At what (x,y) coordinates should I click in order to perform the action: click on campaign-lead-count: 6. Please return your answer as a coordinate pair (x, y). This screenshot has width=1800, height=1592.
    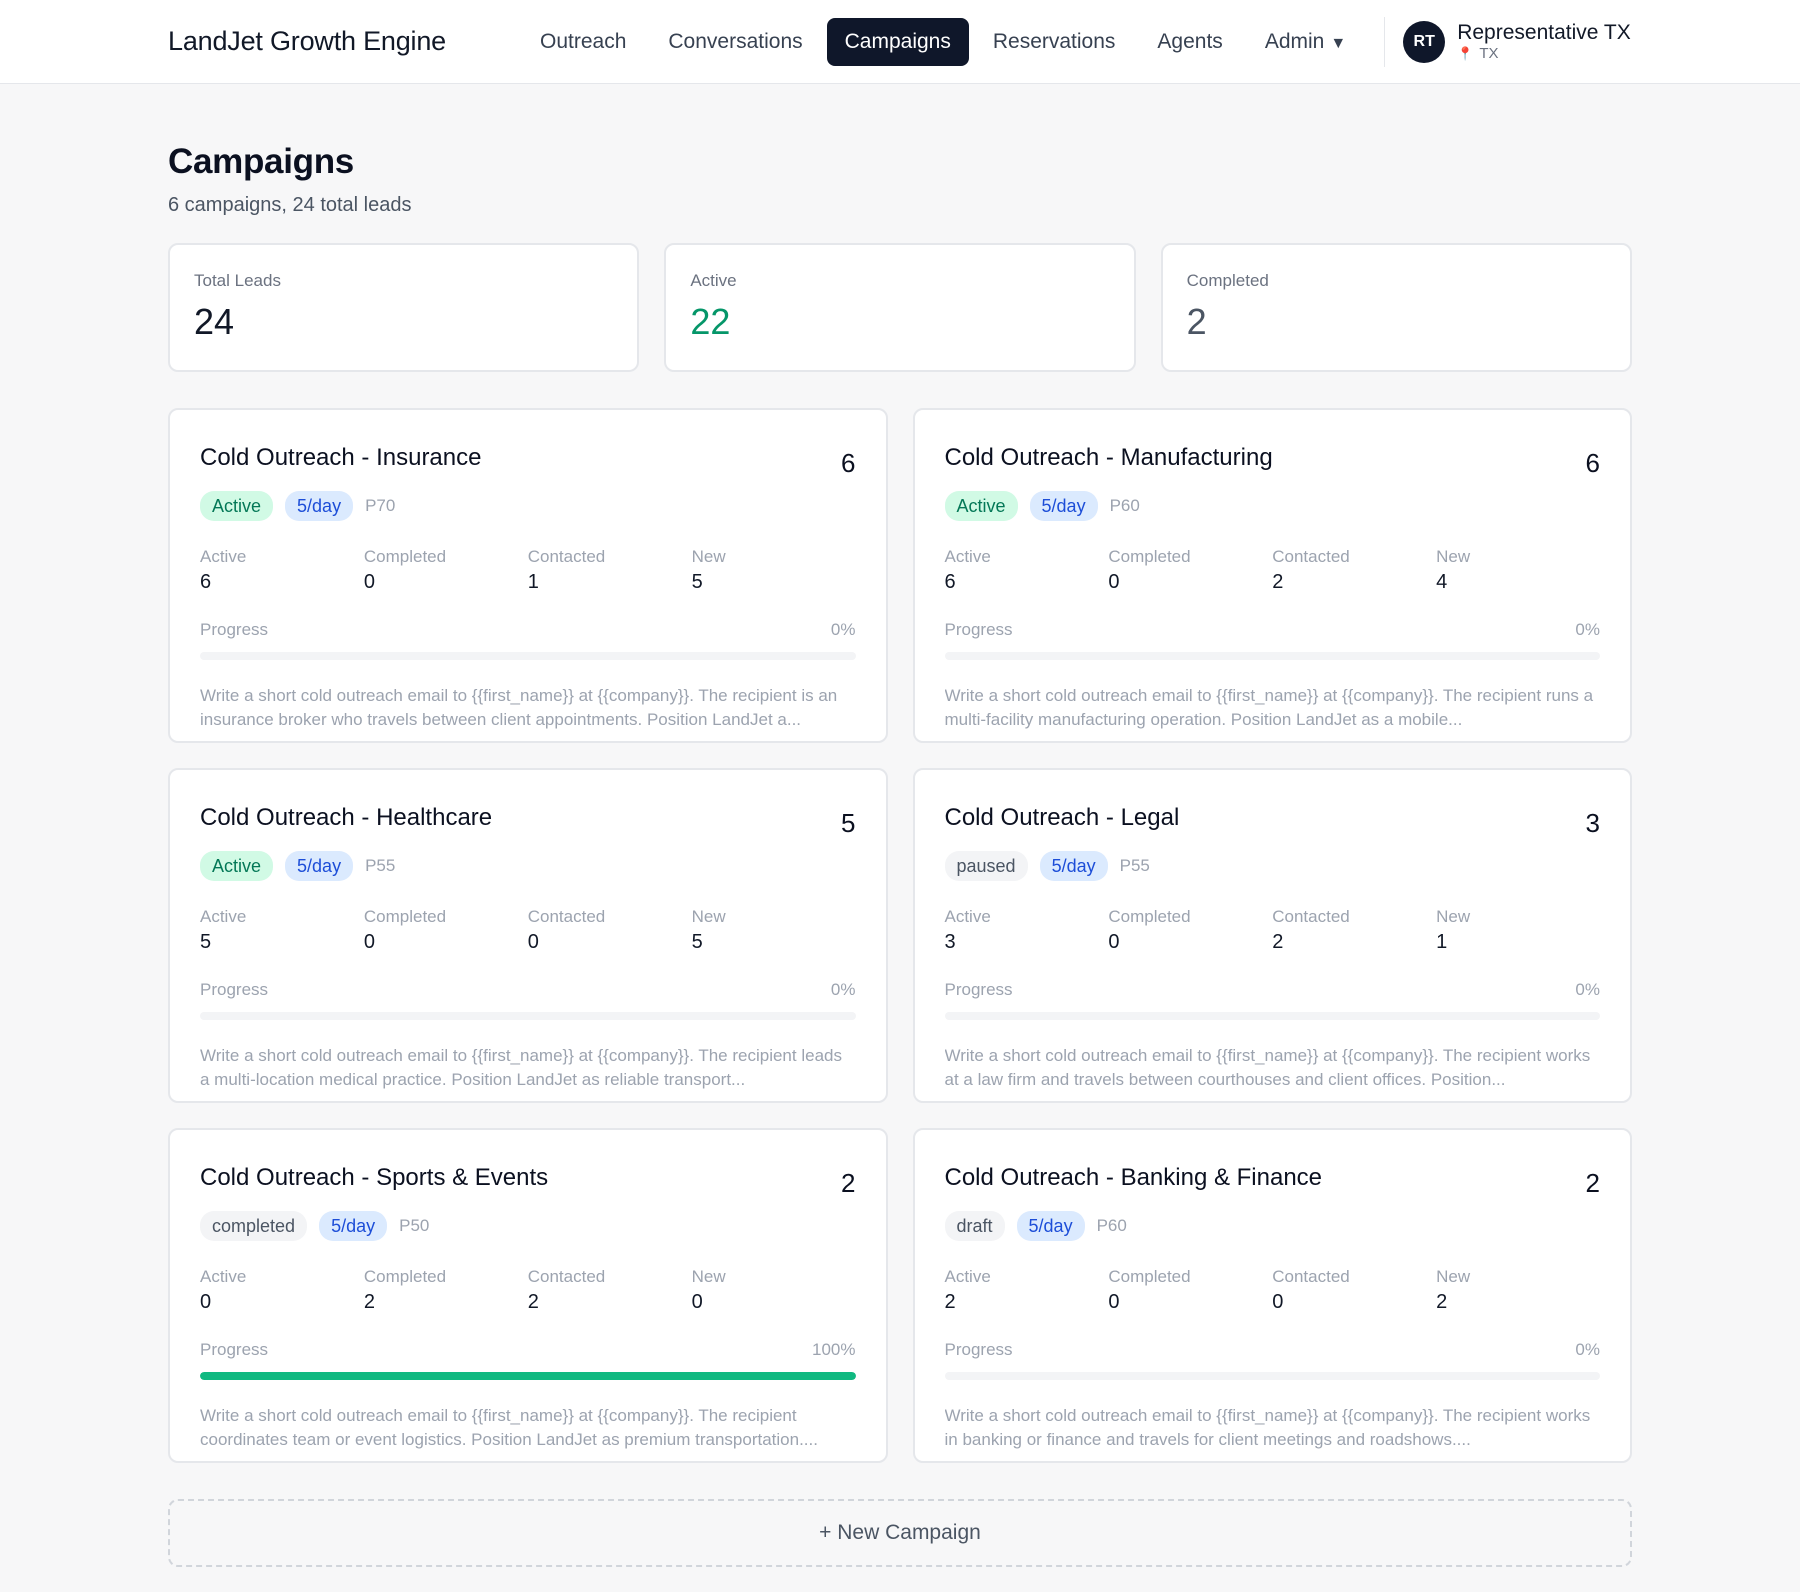
    Looking at the image, I should click on (848, 463).